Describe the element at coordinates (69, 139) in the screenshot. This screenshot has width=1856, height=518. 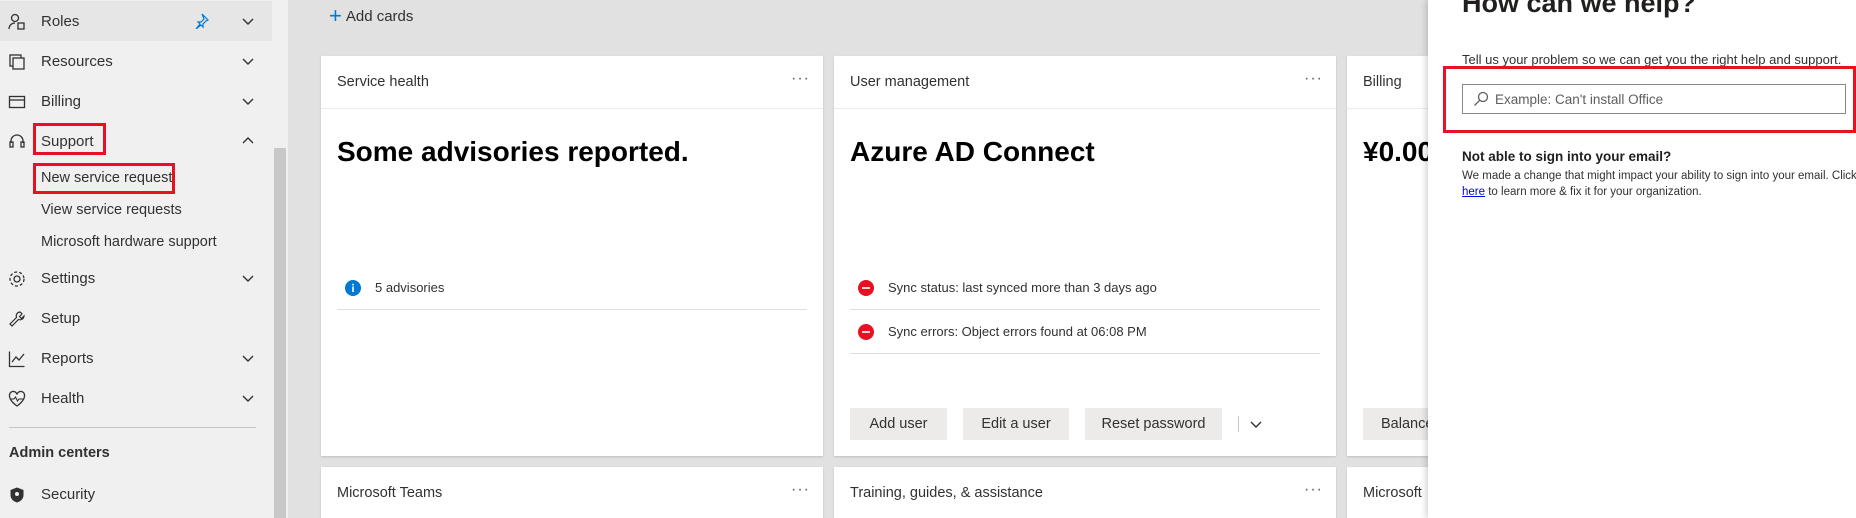
I see `highlight-box-support` at that location.